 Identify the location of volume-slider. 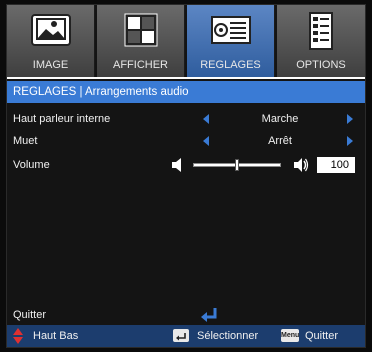
(237, 165).